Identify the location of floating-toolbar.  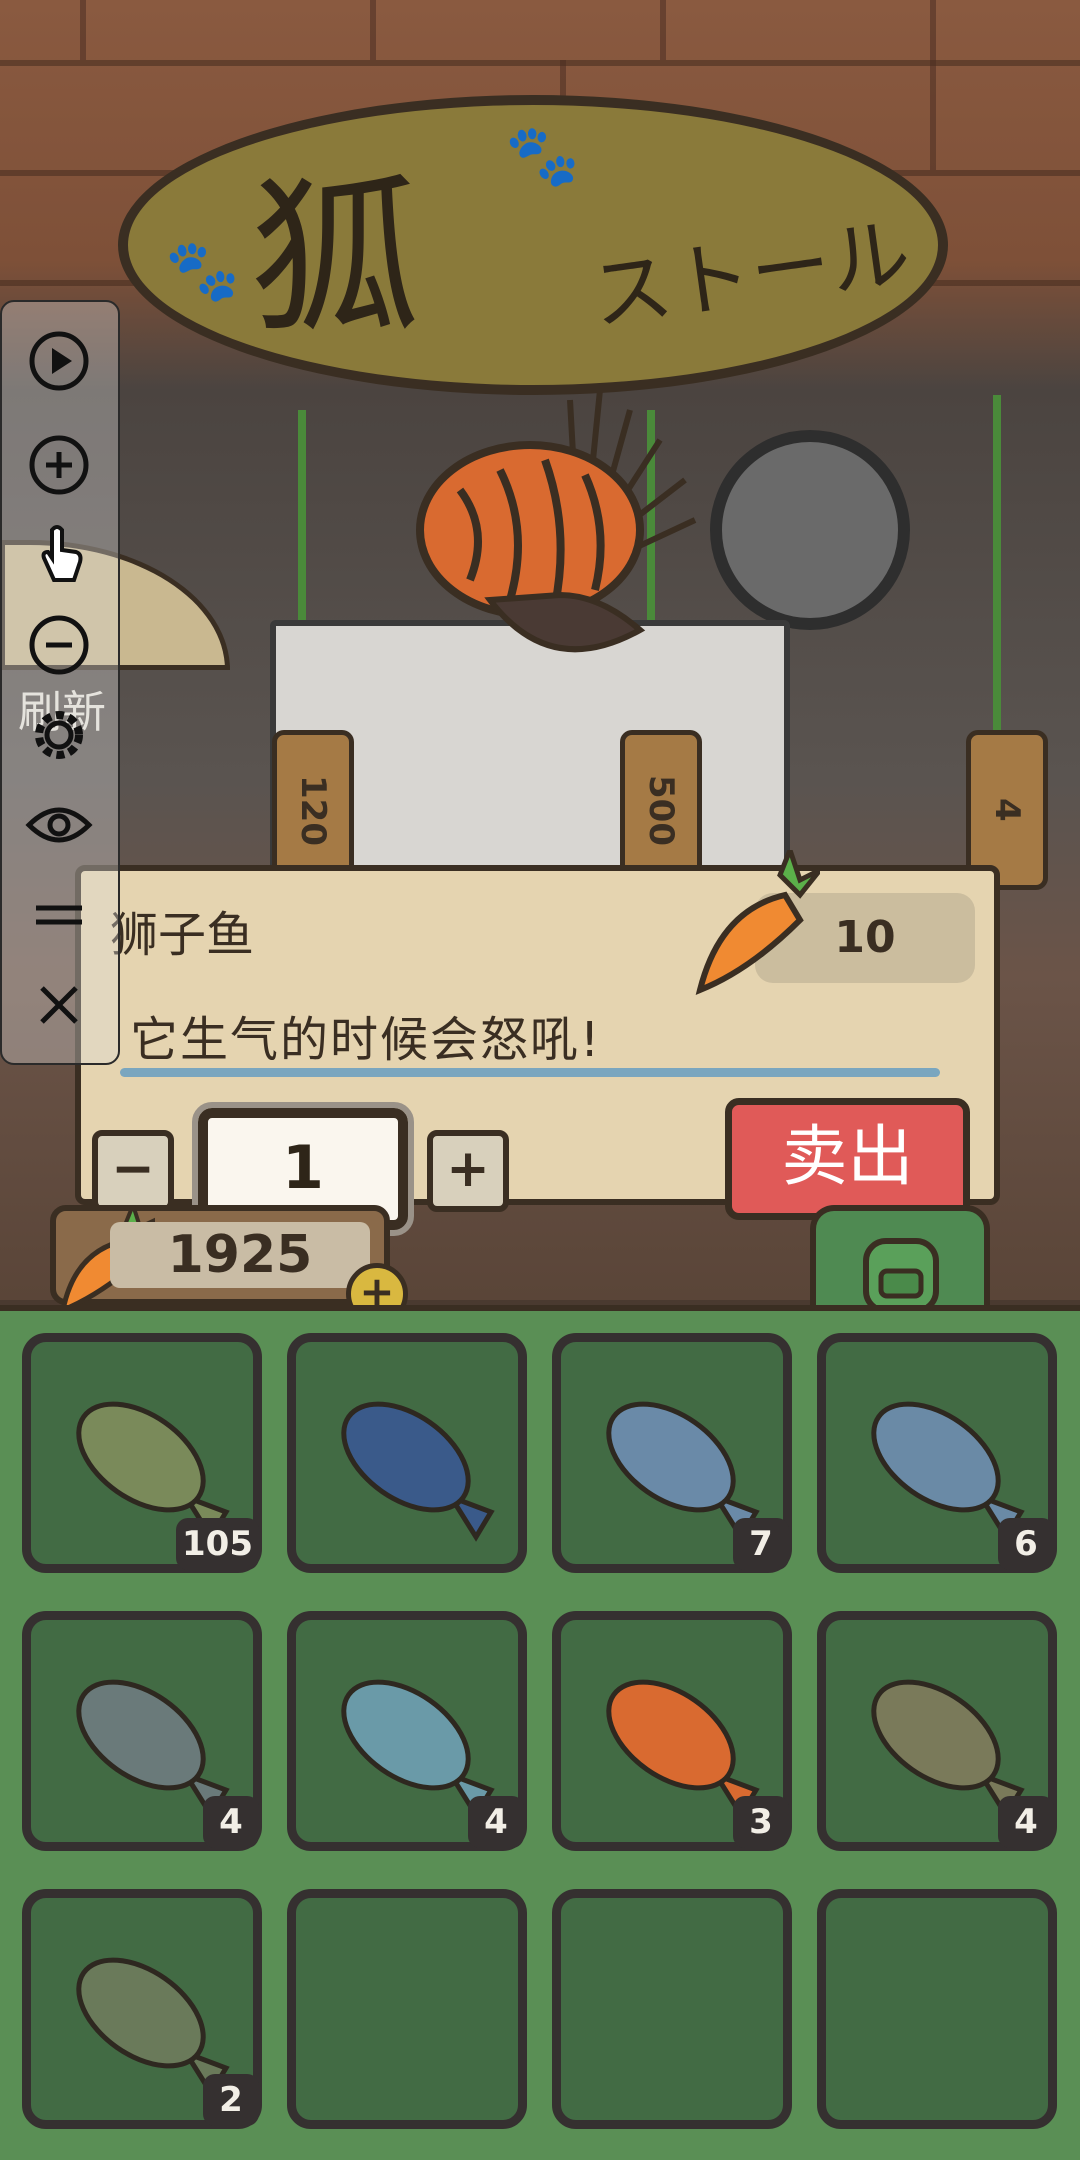
(60, 682).